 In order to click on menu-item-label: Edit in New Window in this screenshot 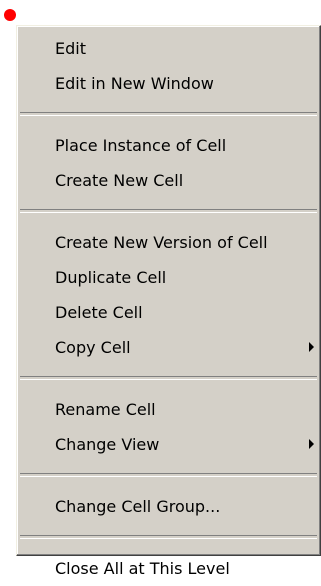, I will do `click(134, 83)`.